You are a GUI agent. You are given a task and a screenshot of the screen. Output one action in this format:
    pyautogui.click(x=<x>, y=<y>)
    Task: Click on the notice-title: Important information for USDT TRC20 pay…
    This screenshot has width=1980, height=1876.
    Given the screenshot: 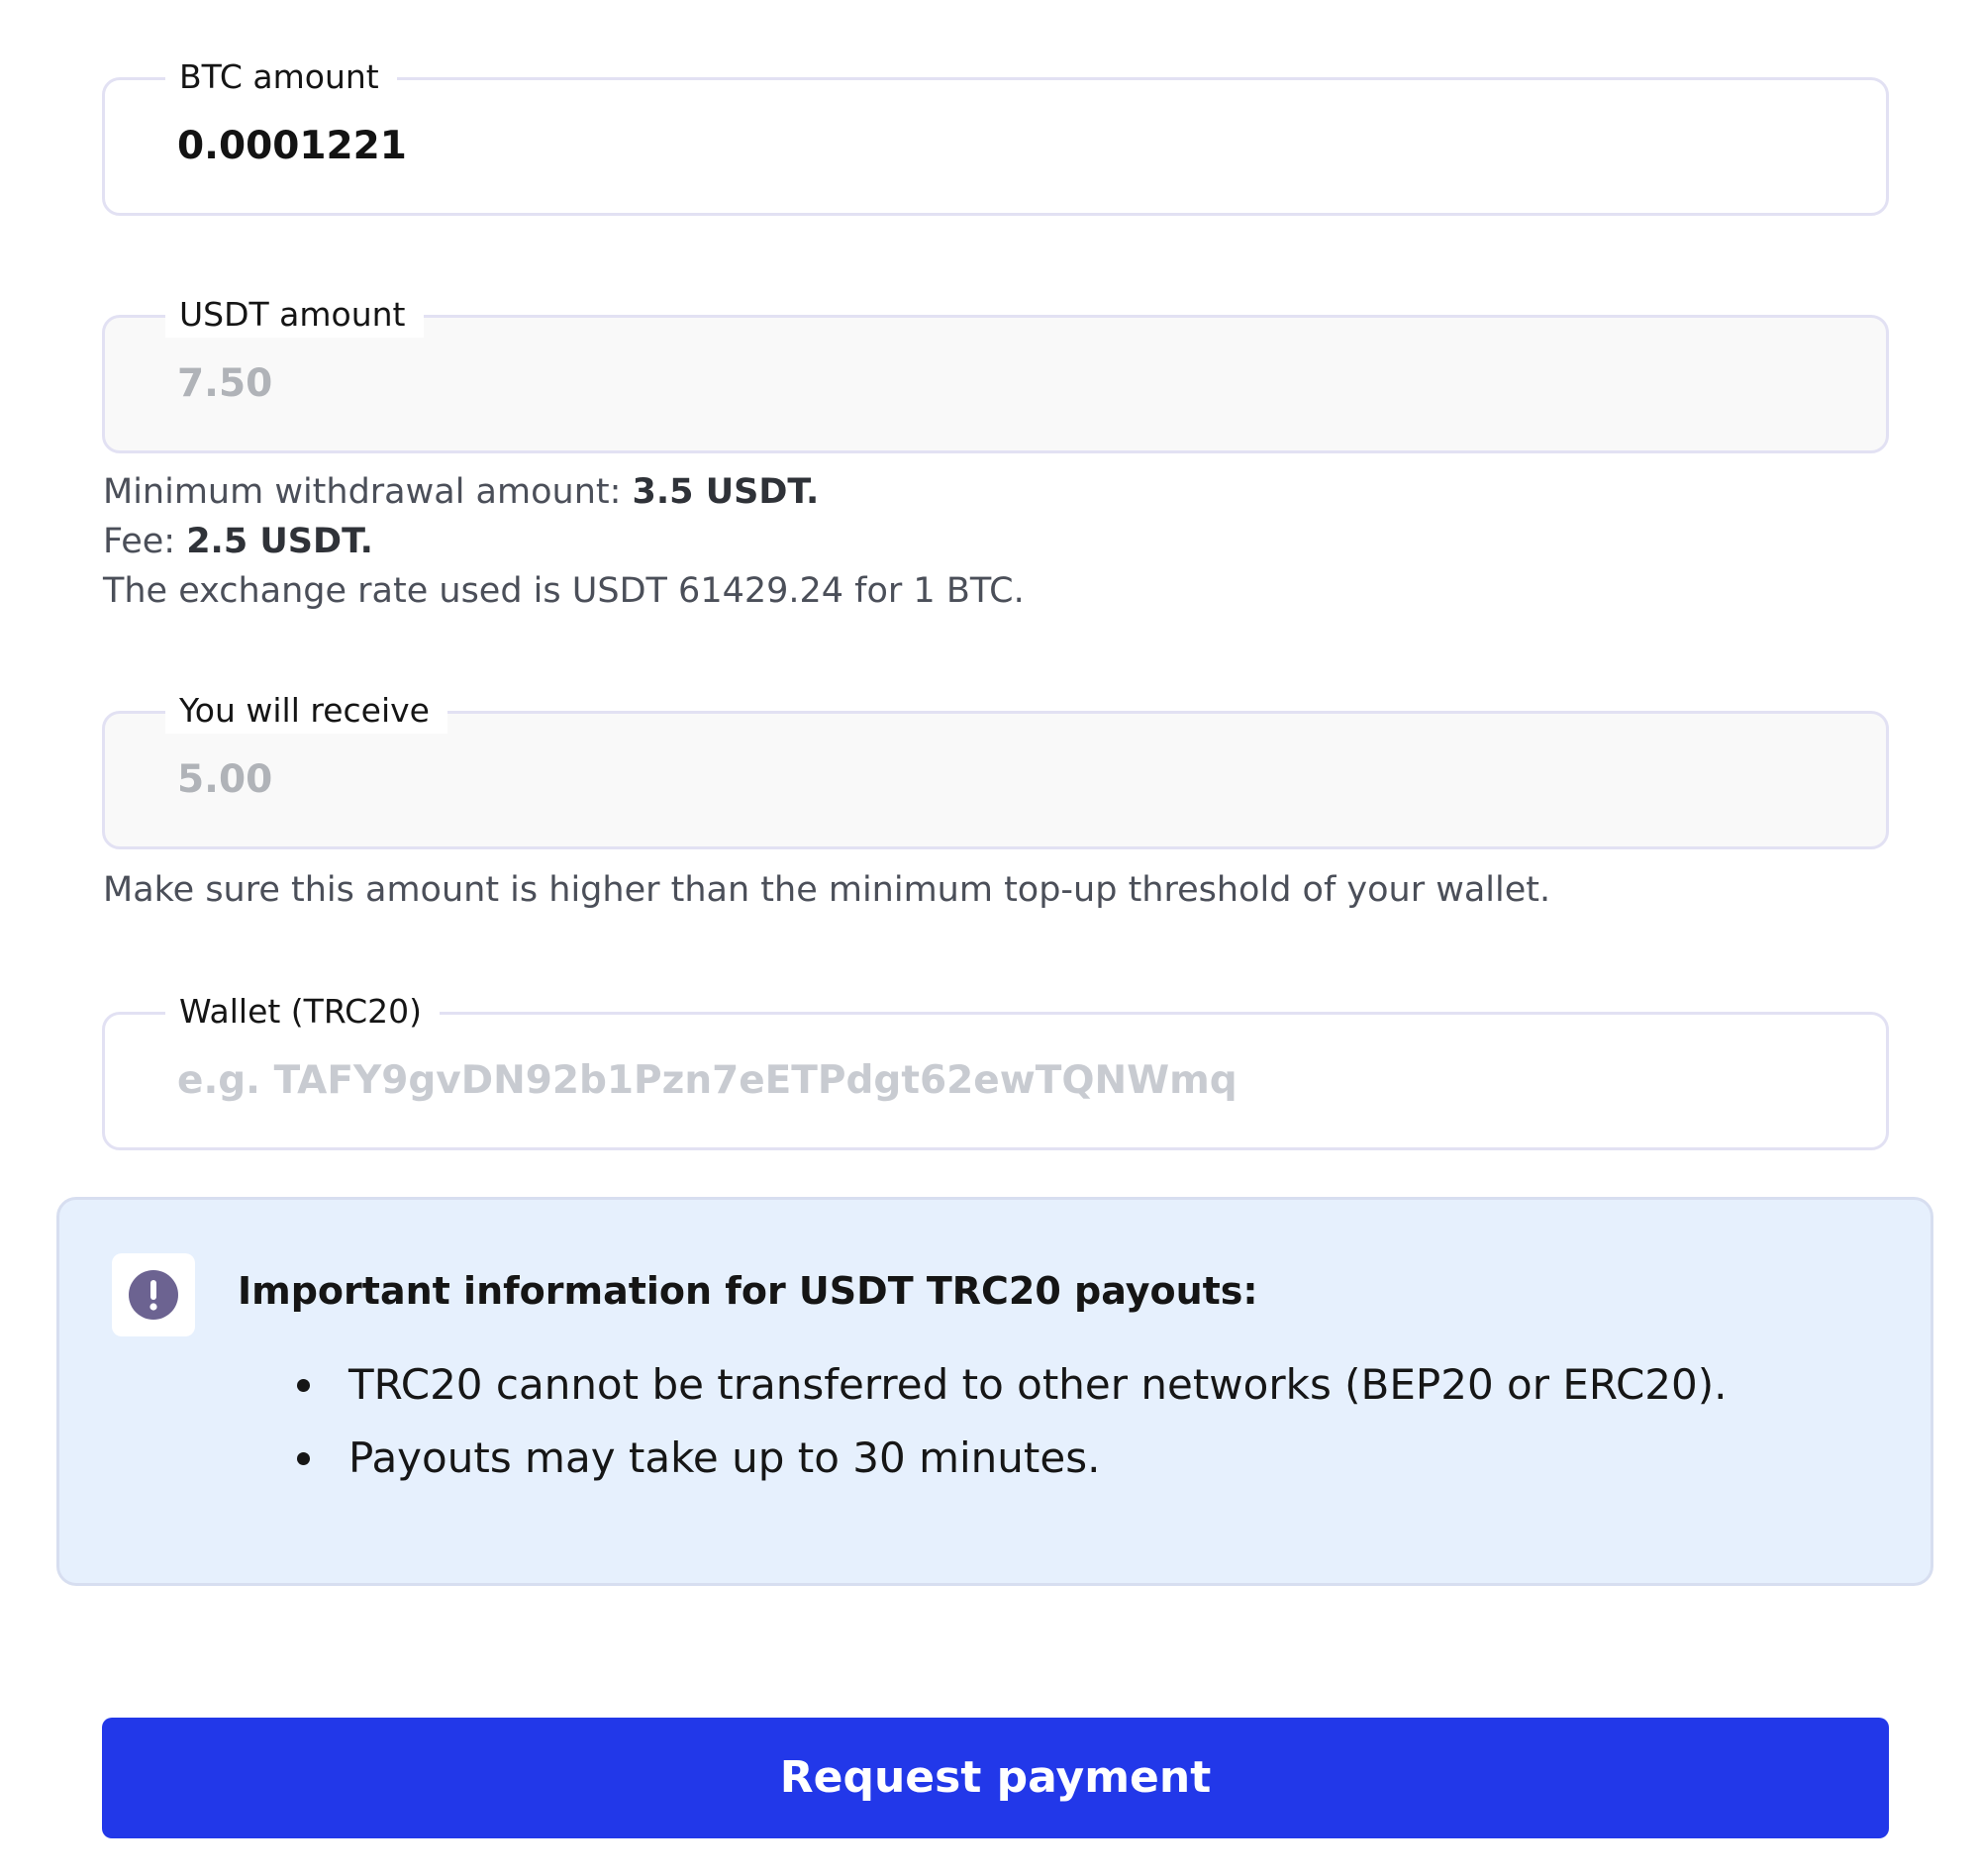 What is the action you would take?
    pyautogui.click(x=748, y=1291)
    